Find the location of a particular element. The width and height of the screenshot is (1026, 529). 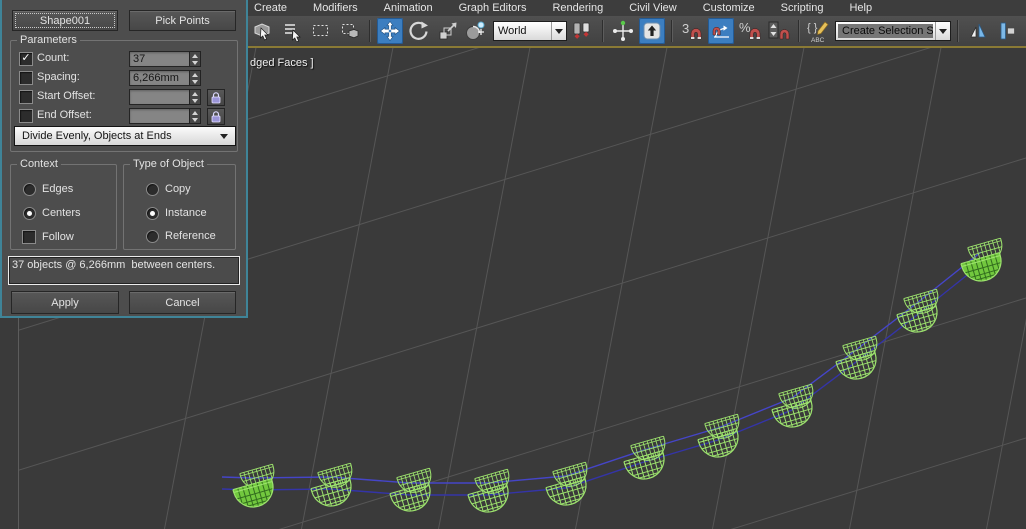

use-pivot-point-center-button is located at coordinates (583, 31).